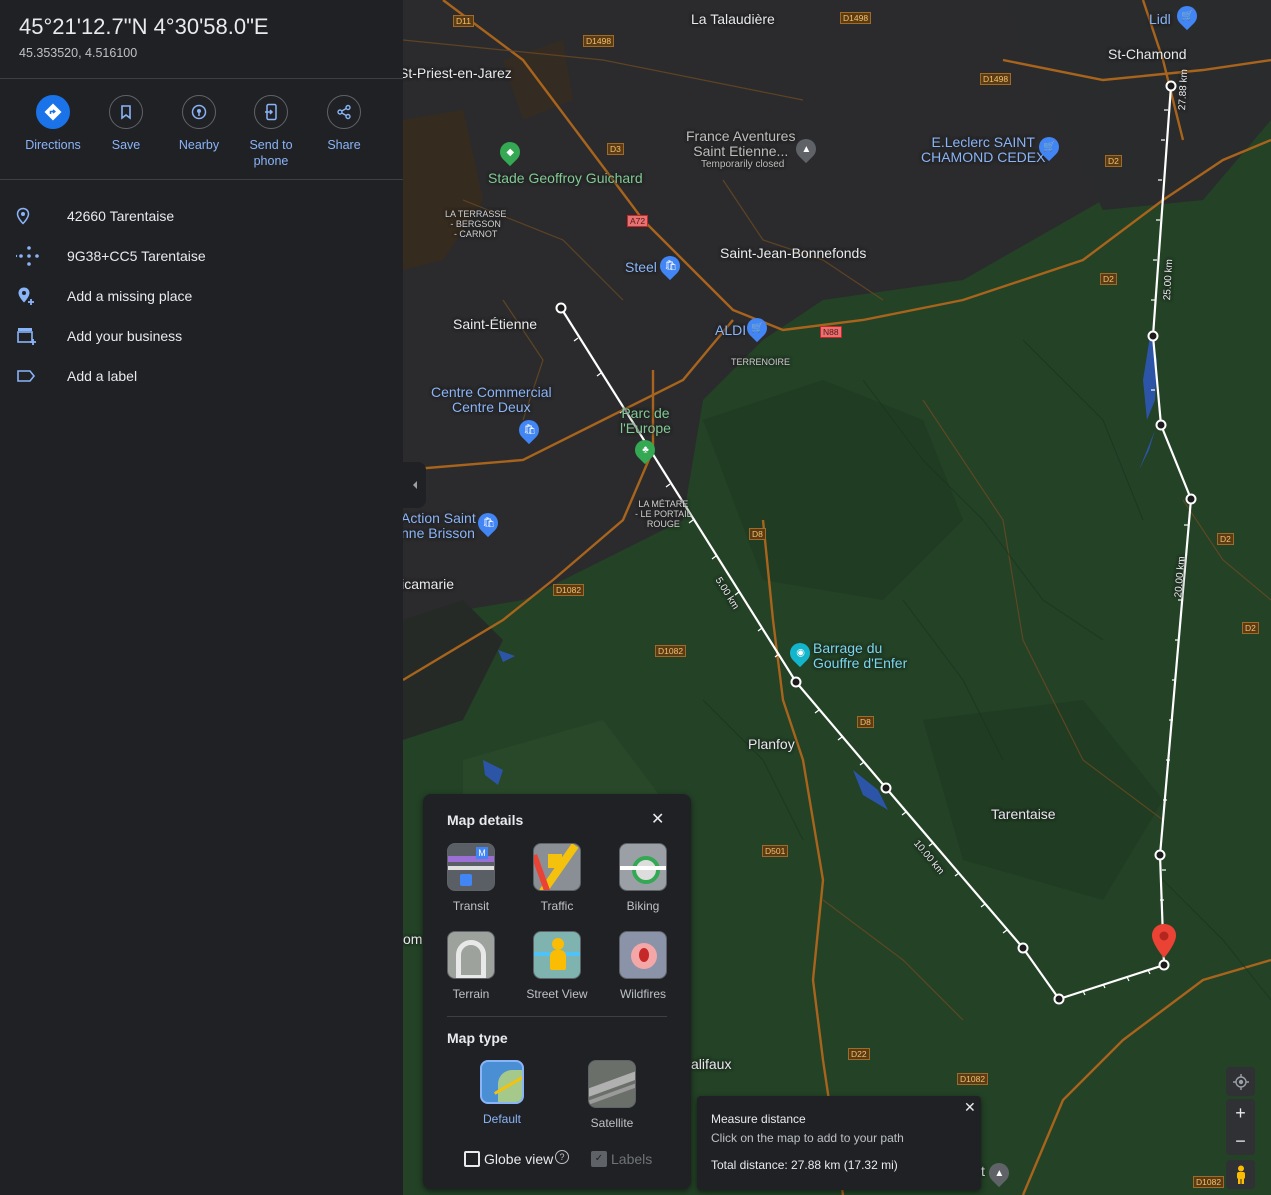  I want to click on save-label: Save, so click(126, 145).